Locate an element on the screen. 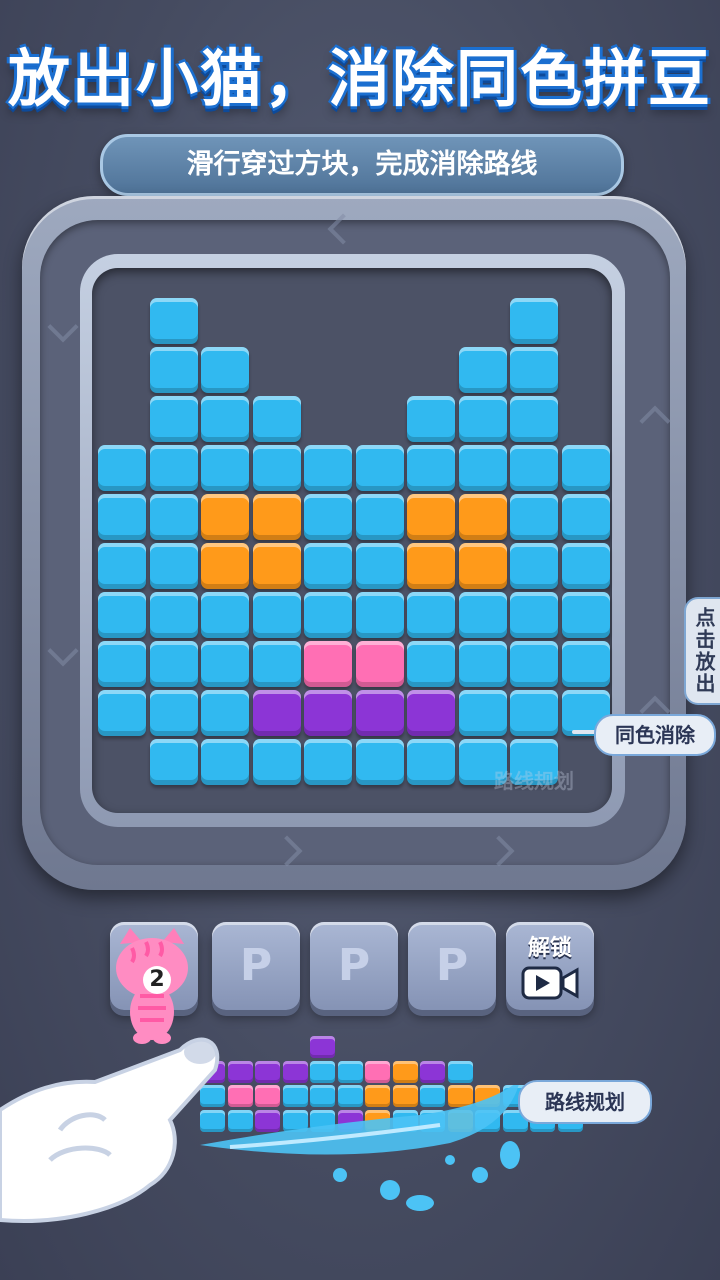 Image resolution: width=720 pixels, height=1280 pixels. slot-letter: P is located at coordinates (452, 965).